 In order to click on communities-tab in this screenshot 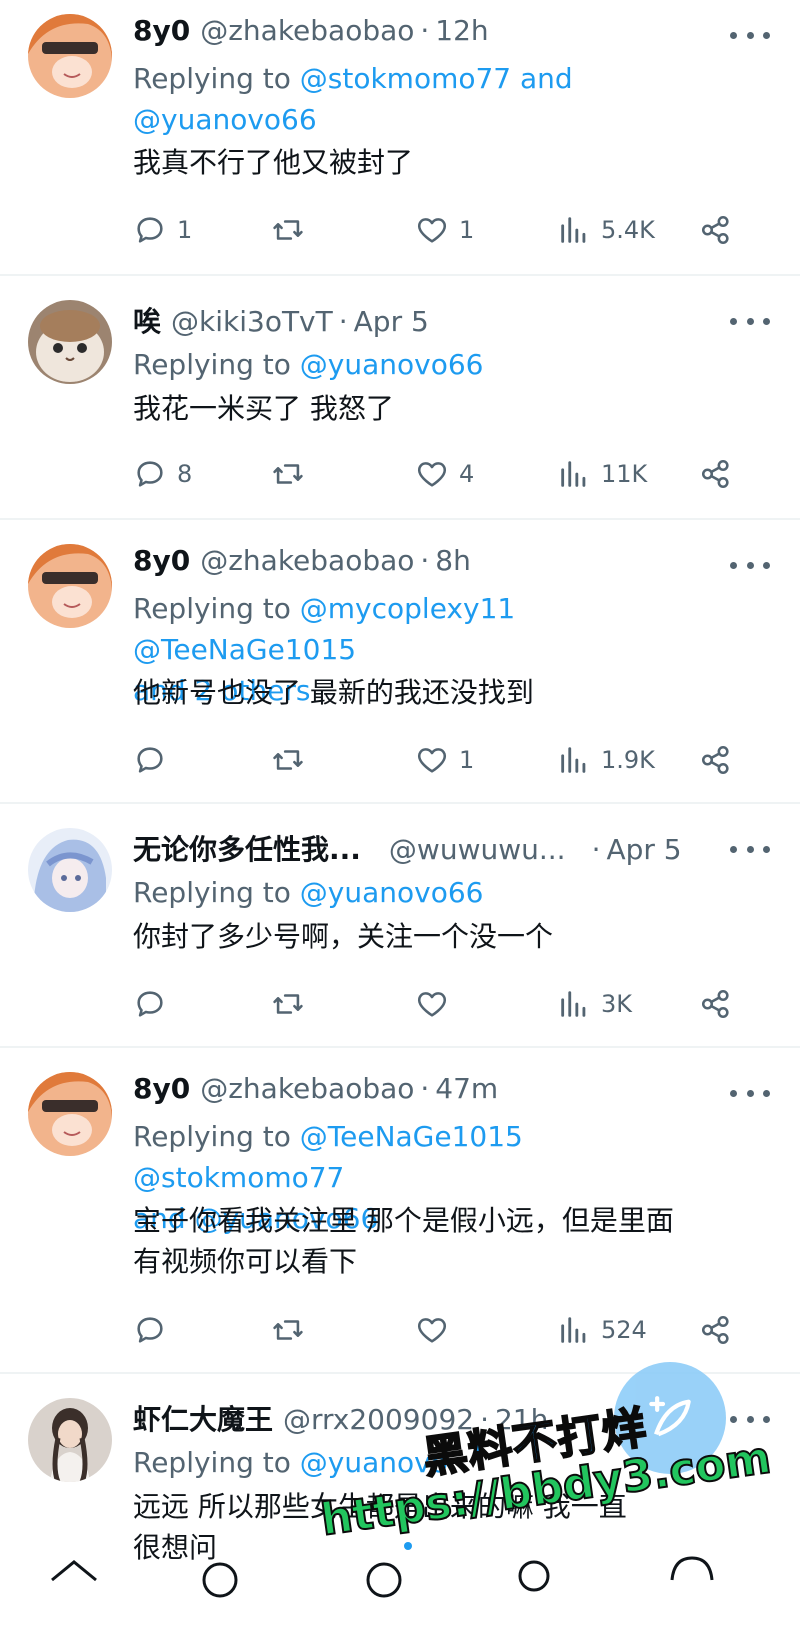, I will do `click(534, 1589)`.